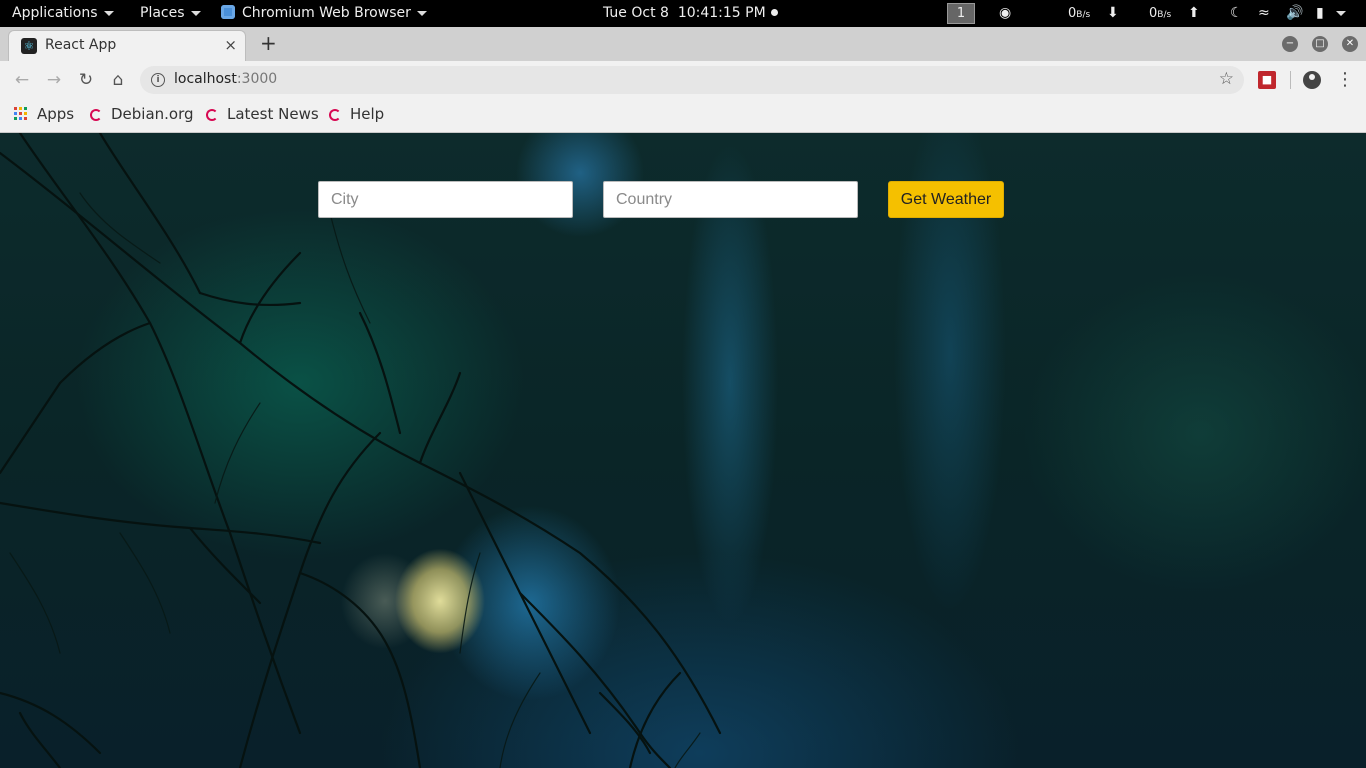 The image size is (1366, 768). What do you see at coordinates (158, 80) in the screenshot?
I see `site-info-icon: i` at bounding box center [158, 80].